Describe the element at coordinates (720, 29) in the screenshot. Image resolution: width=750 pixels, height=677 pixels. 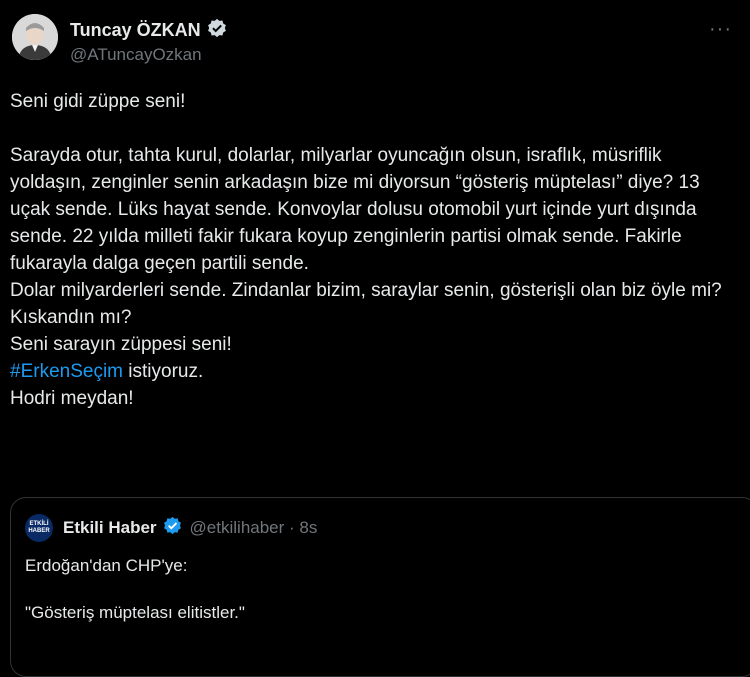
I see `more-options-icon: ···` at that location.